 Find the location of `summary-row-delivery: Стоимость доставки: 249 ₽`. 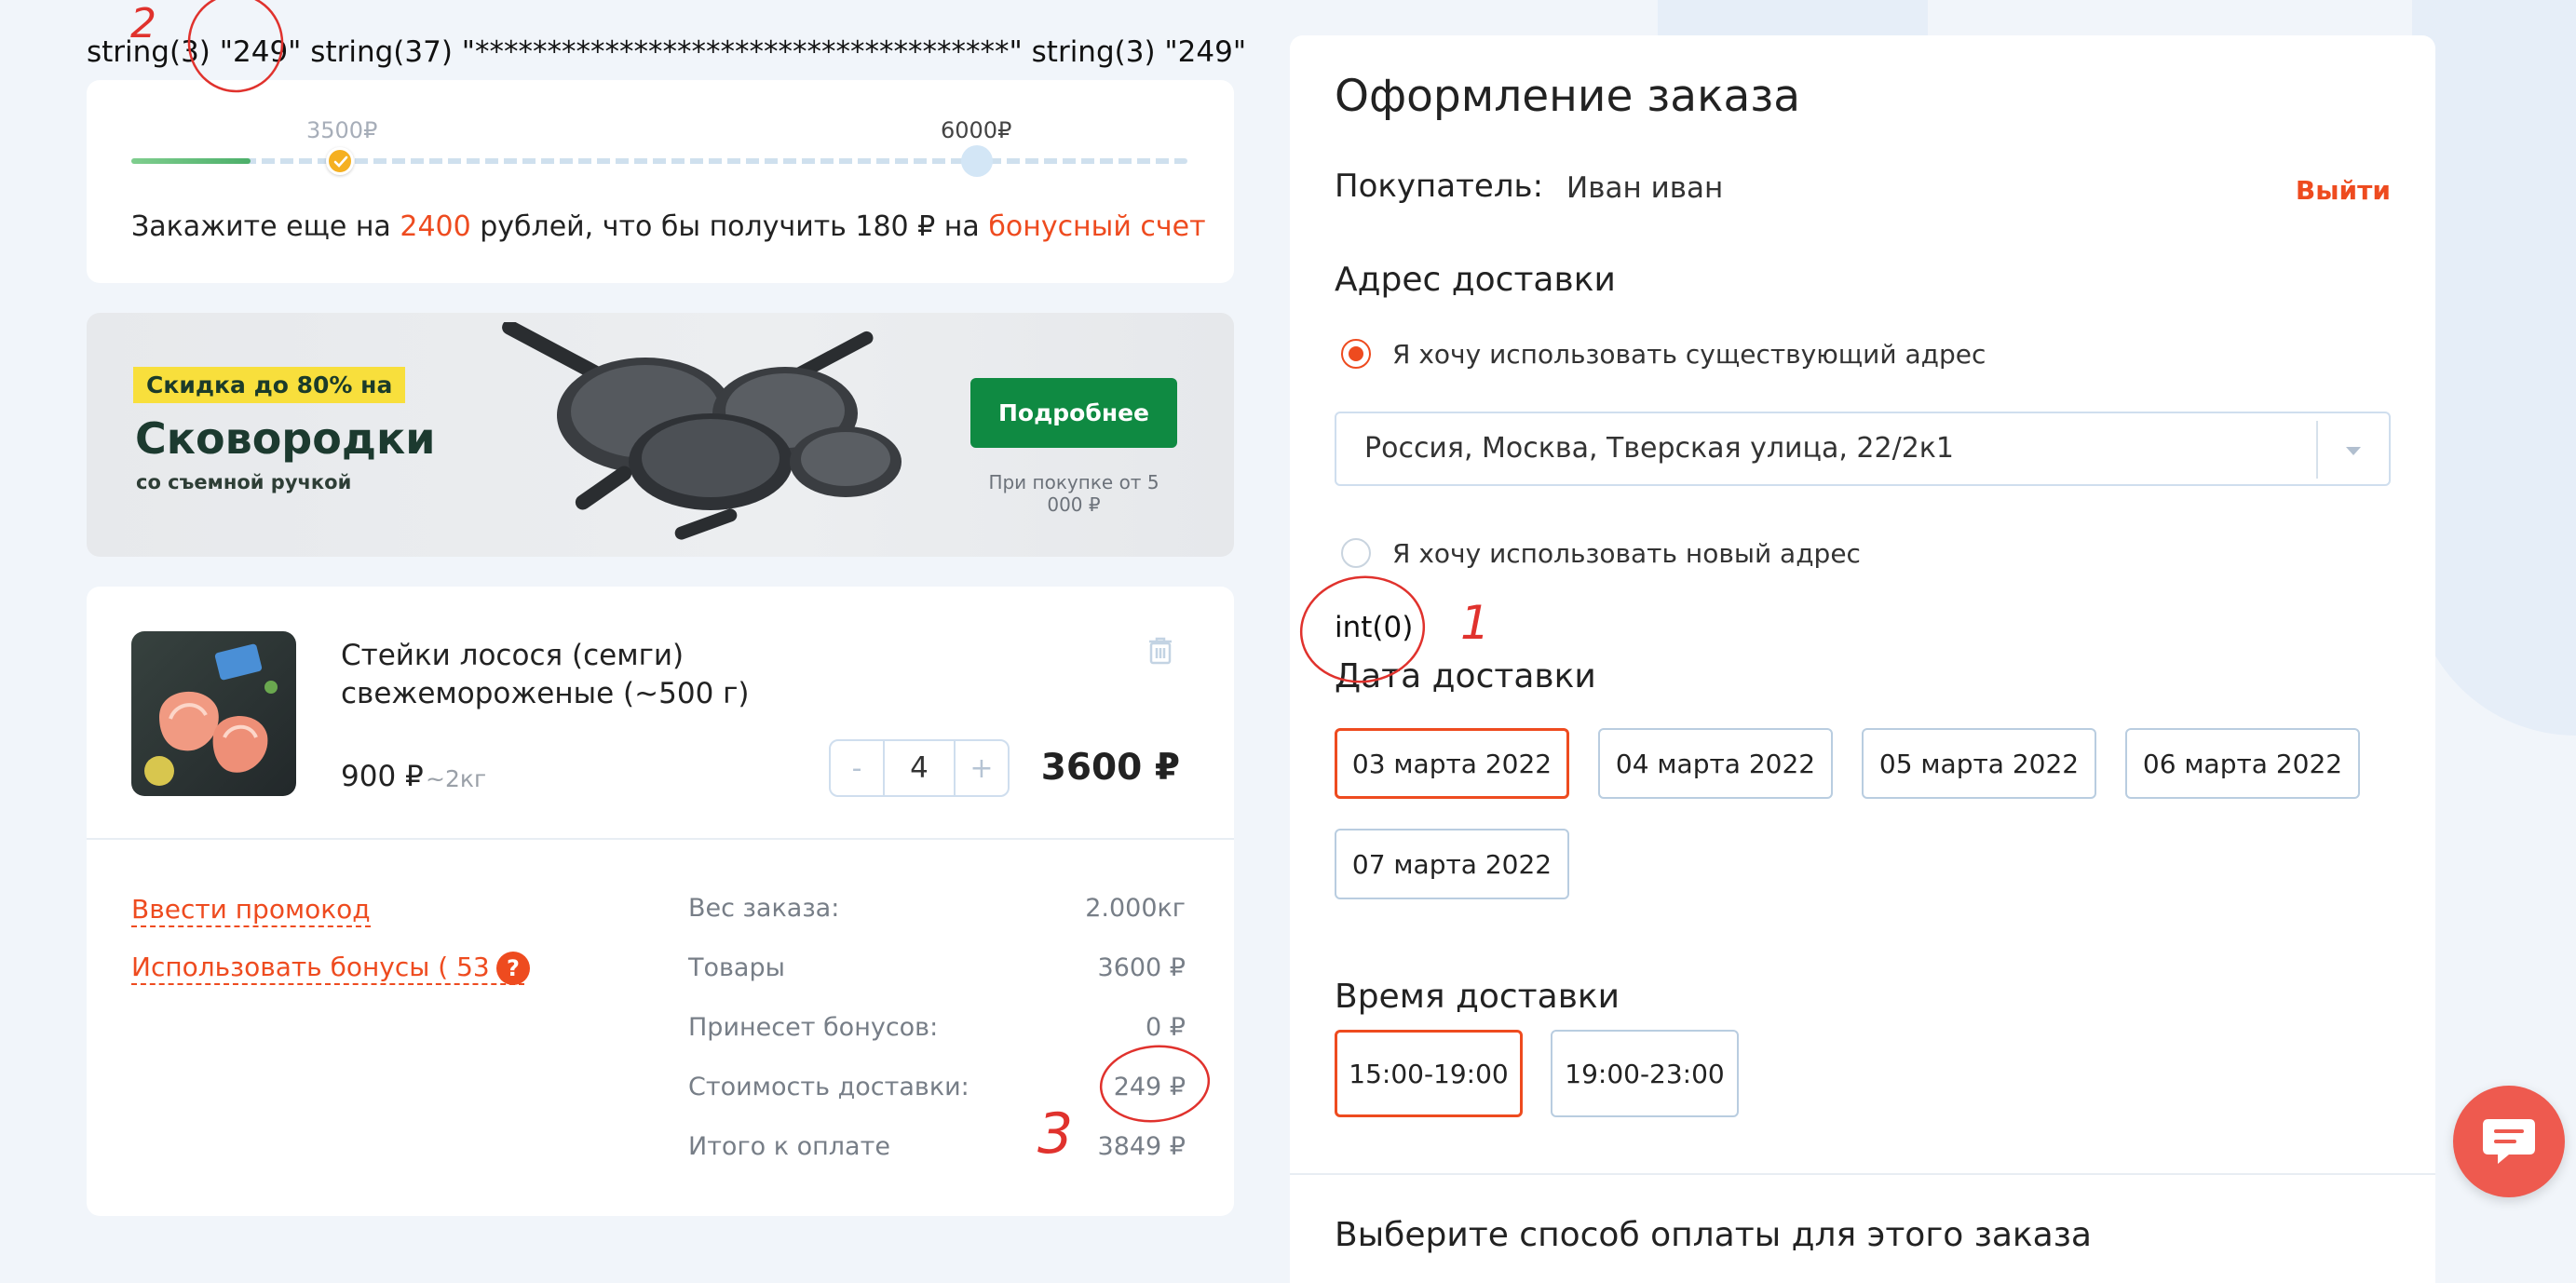

summary-row-delivery: Стоимость доставки: 249 ₽ is located at coordinates (937, 1087).